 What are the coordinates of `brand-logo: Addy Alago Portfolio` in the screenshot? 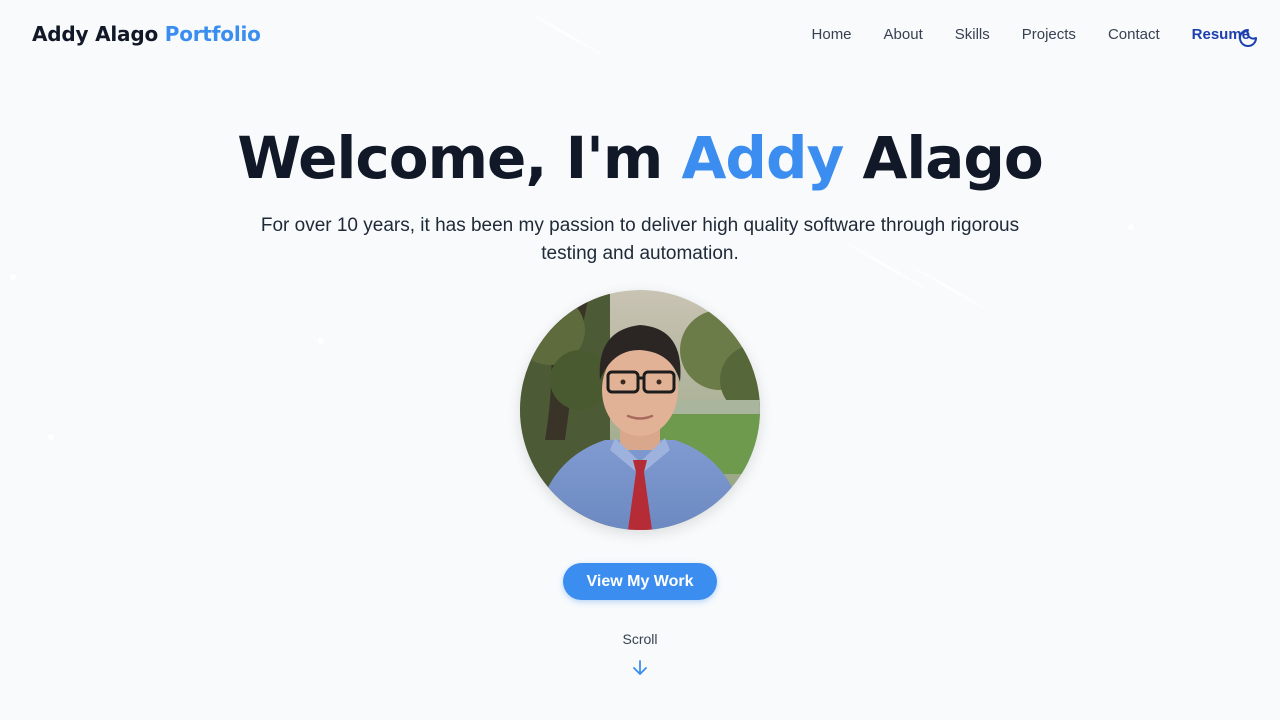 It's located at (146, 34).